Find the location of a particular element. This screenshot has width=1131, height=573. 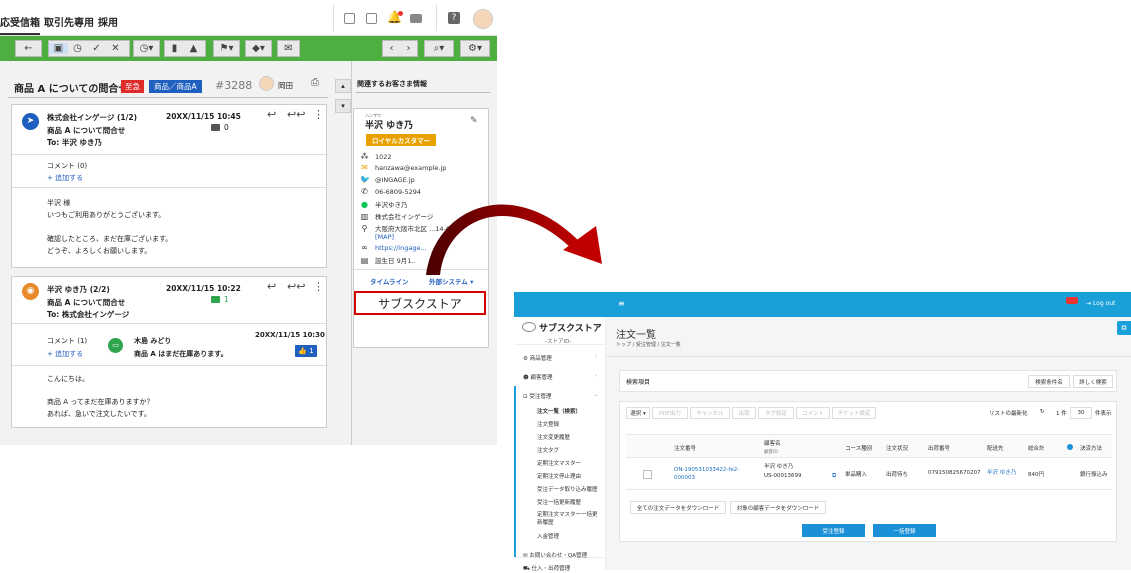

edit-icon: ✎ is located at coordinates (474, 121).